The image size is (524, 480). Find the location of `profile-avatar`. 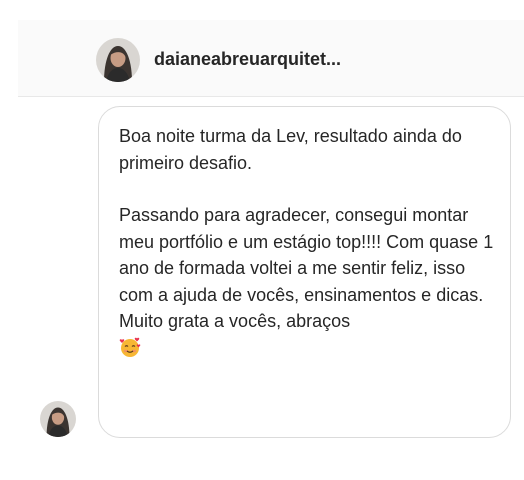

profile-avatar is located at coordinates (118, 60).